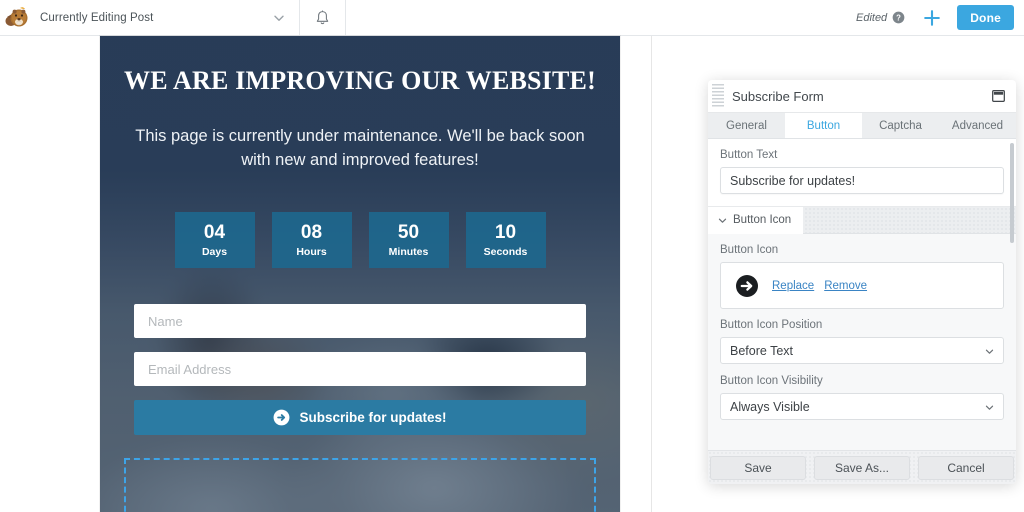 The width and height of the screenshot is (1024, 512). Describe the element at coordinates (998, 96) in the screenshot. I see `window-icon` at that location.